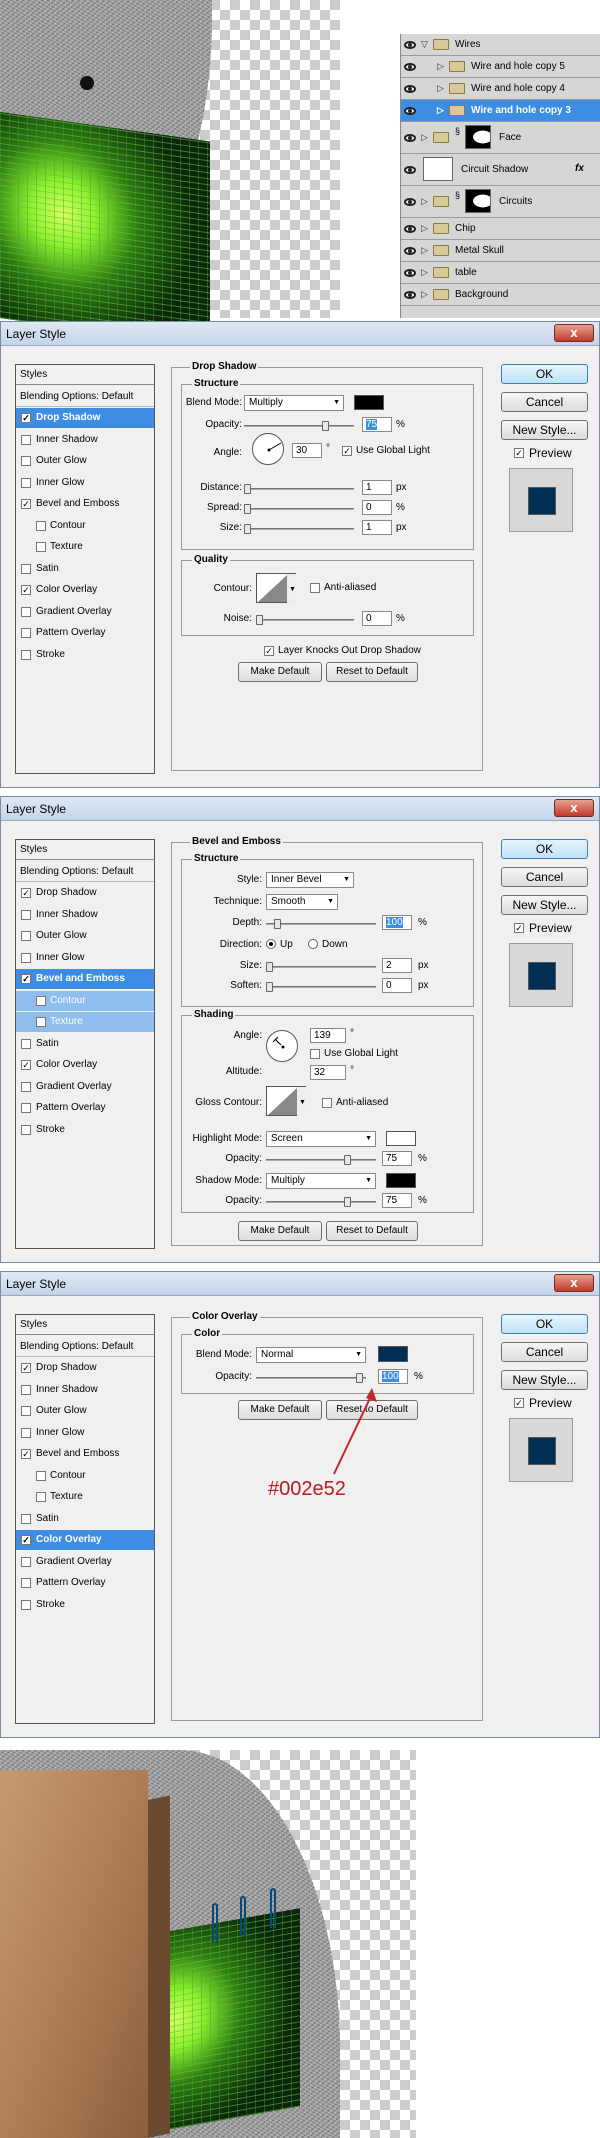 This screenshot has width=600, height=2138. Describe the element at coordinates (372, 672) in the screenshot. I see `reset-default-button: Reset to Default` at that location.